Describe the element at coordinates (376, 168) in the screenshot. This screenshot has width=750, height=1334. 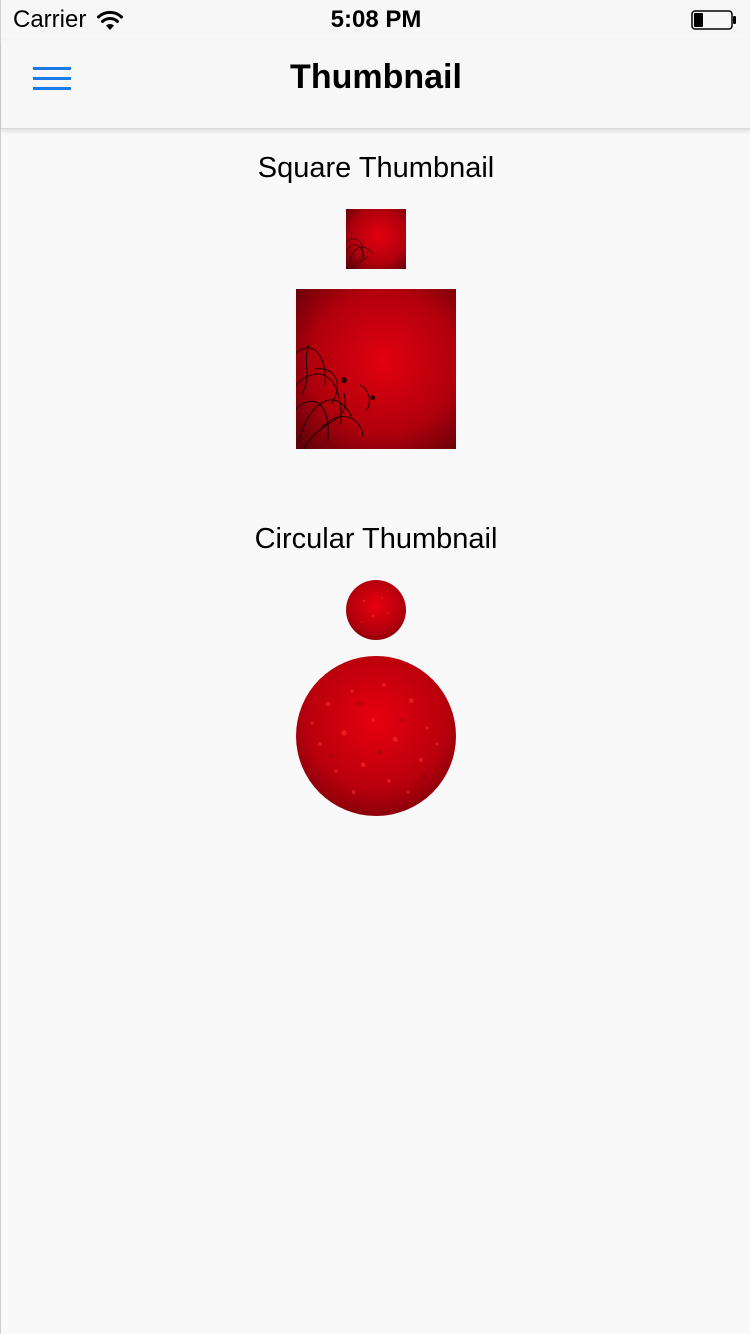
I see `square-thumbnail-heading: Square Thumbnail` at that location.